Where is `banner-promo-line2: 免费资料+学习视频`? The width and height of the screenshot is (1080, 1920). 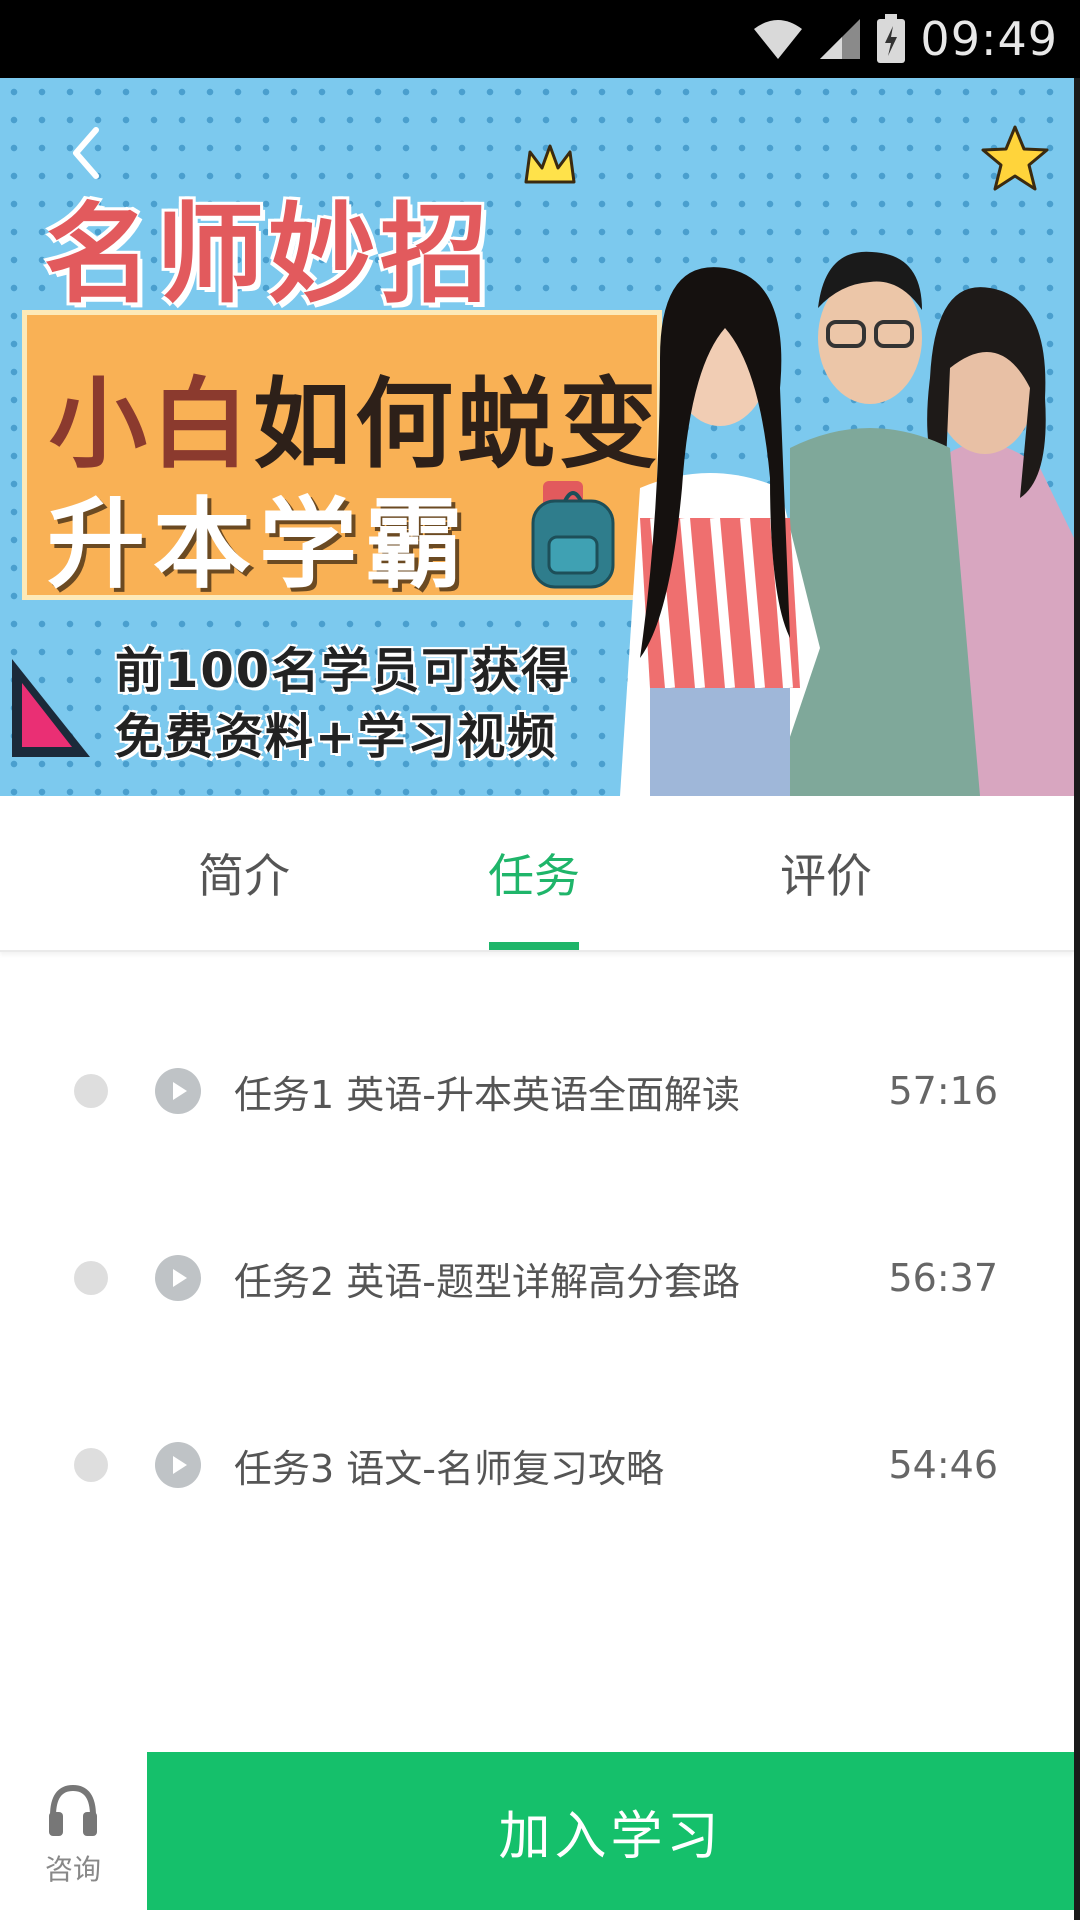
banner-promo-line2: 免费资料+学习视频 is located at coordinates (336, 737).